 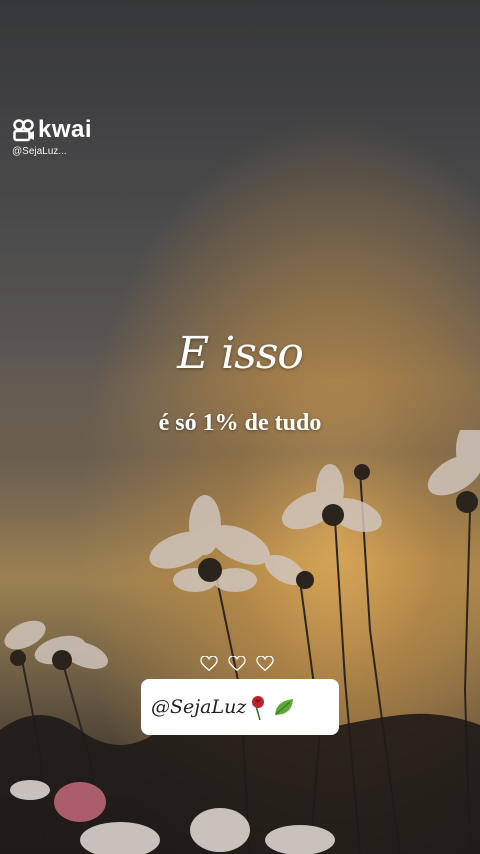 What do you see at coordinates (284, 707) in the screenshot?
I see `leaf-icon` at bounding box center [284, 707].